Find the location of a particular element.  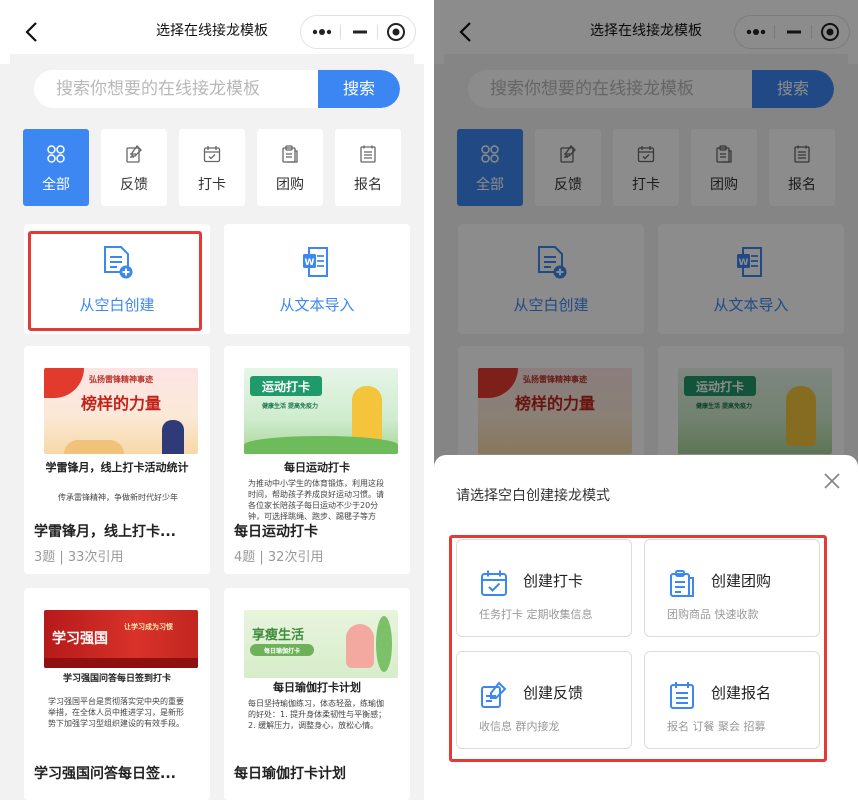

tab-label: 反馈 is located at coordinates (134, 185).